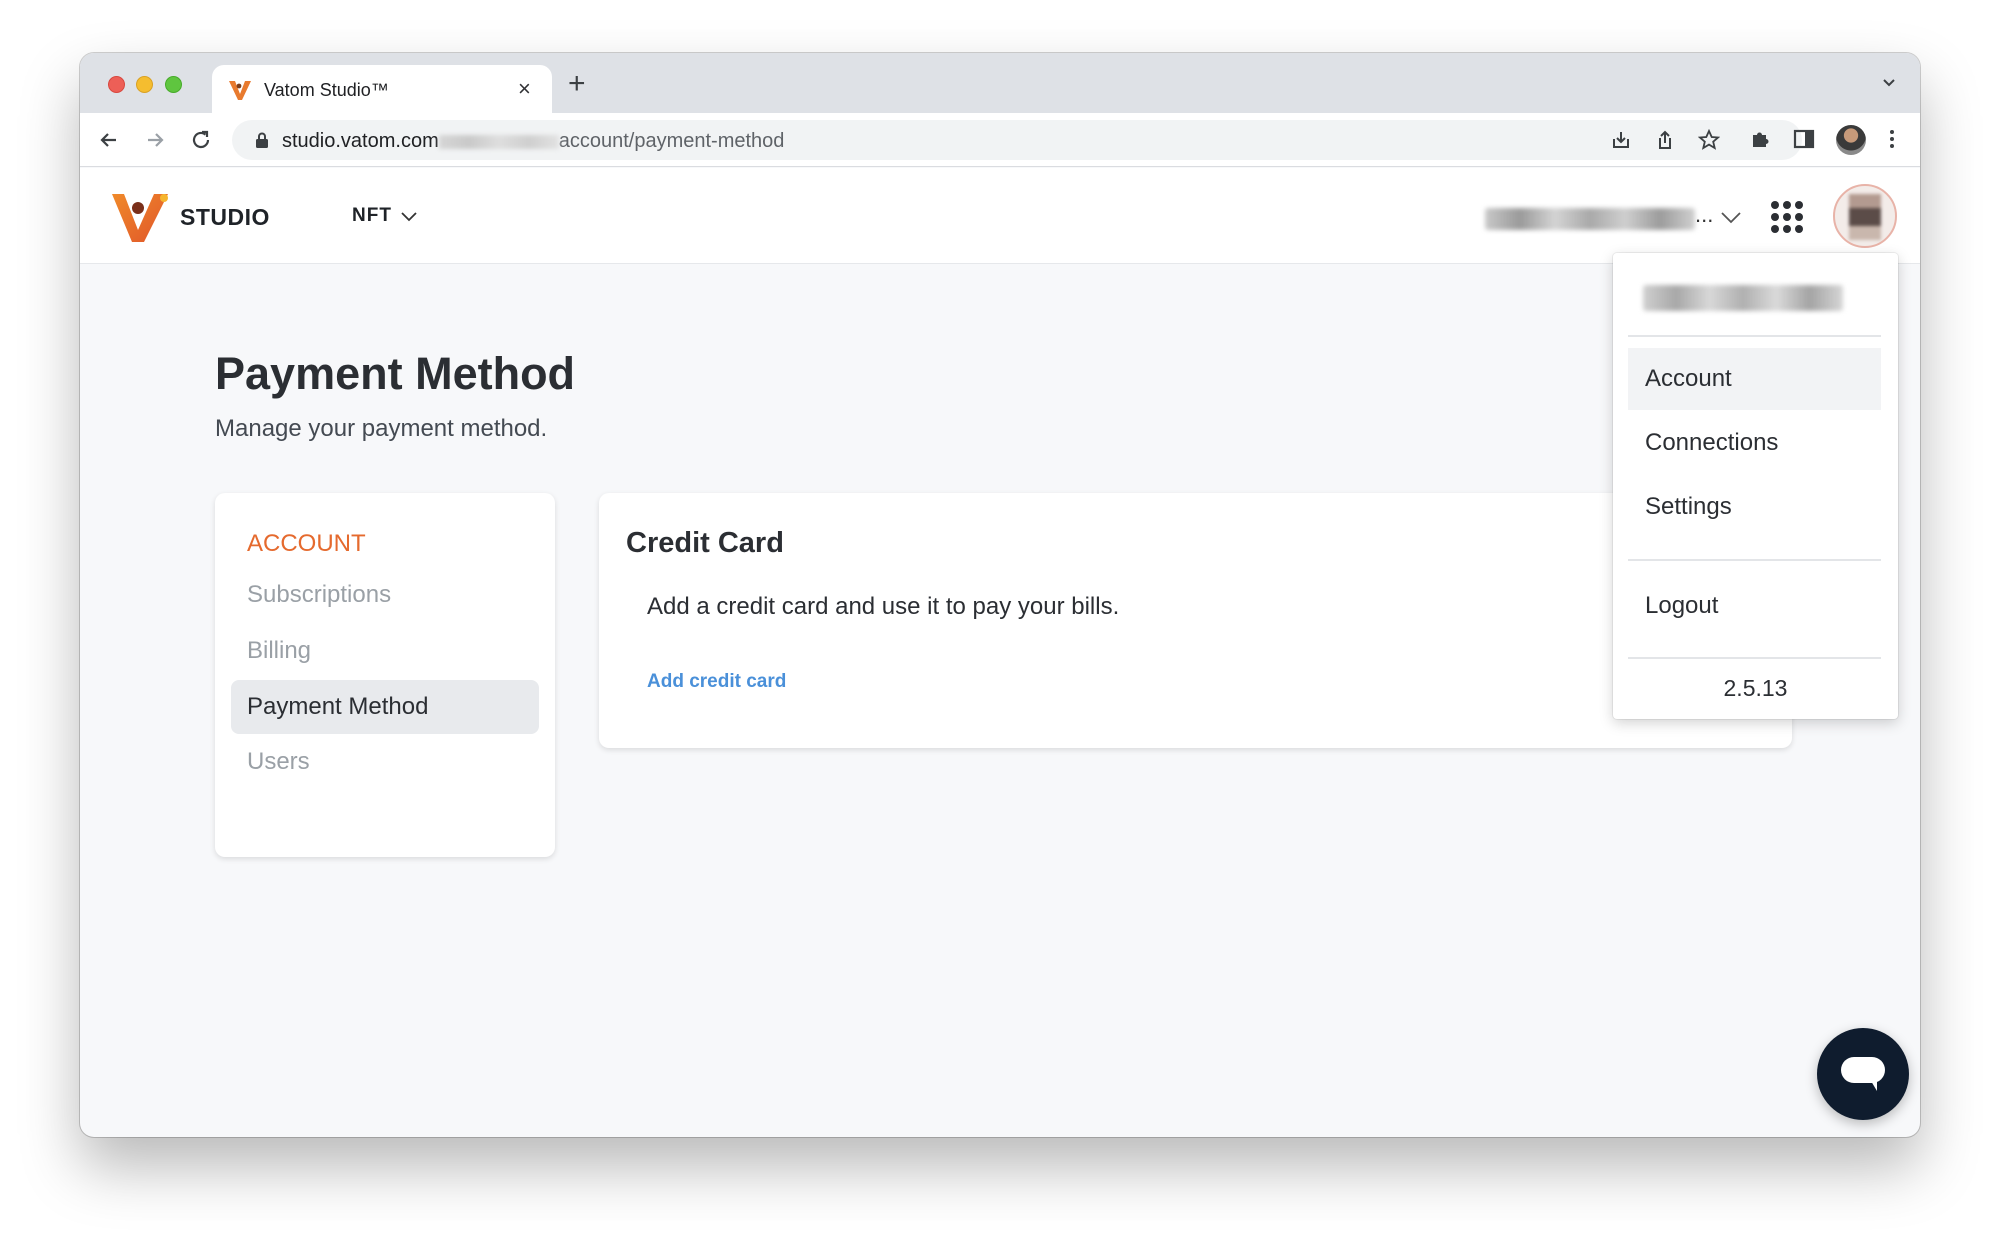 Image resolution: width=2000 pixels, height=1242 pixels. I want to click on brand-name: STUDIO, so click(225, 217).